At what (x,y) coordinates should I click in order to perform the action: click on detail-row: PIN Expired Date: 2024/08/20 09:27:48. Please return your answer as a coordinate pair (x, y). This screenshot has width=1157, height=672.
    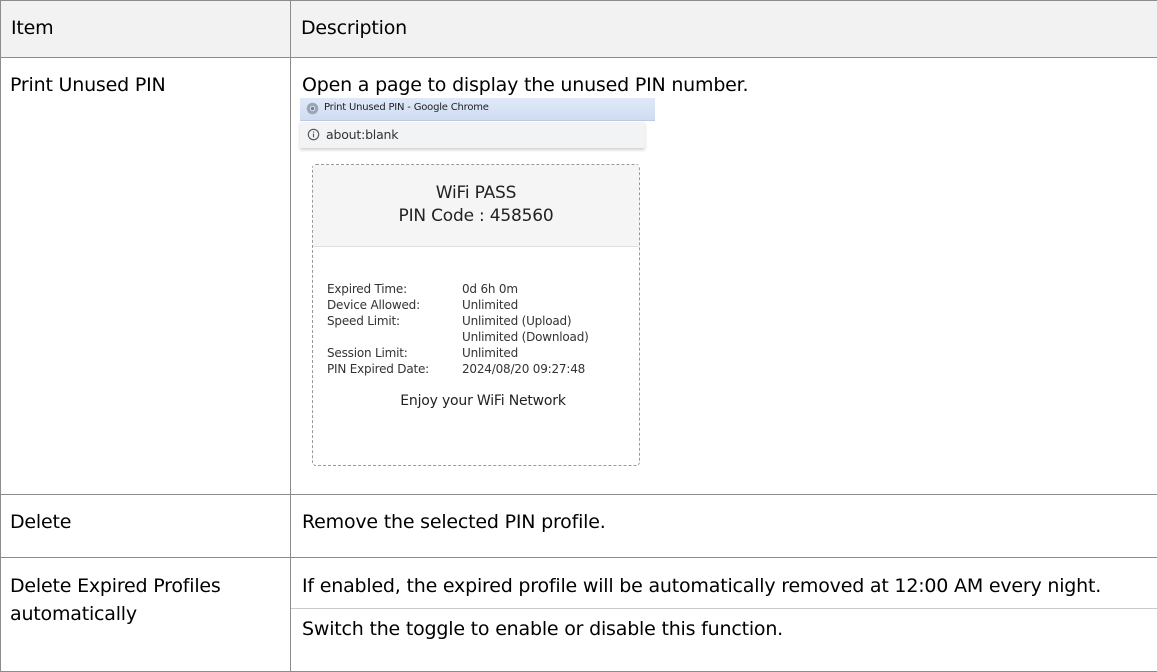
    Looking at the image, I should click on (483, 369).